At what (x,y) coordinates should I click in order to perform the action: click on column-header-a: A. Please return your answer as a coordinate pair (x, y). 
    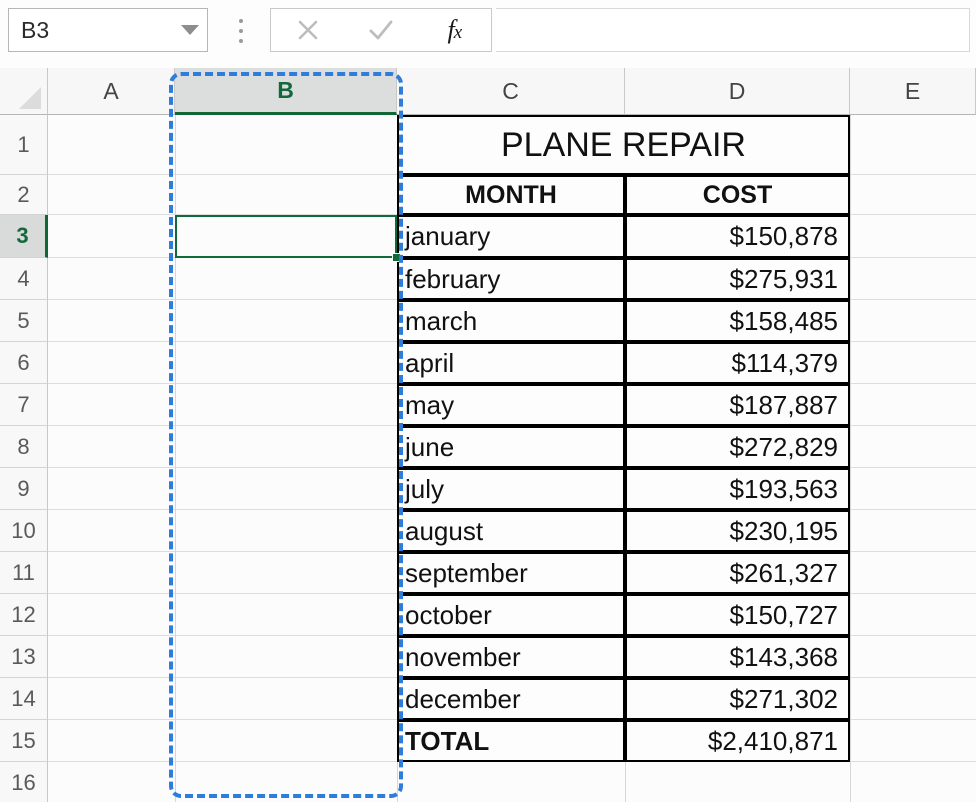
    Looking at the image, I should click on (111, 91).